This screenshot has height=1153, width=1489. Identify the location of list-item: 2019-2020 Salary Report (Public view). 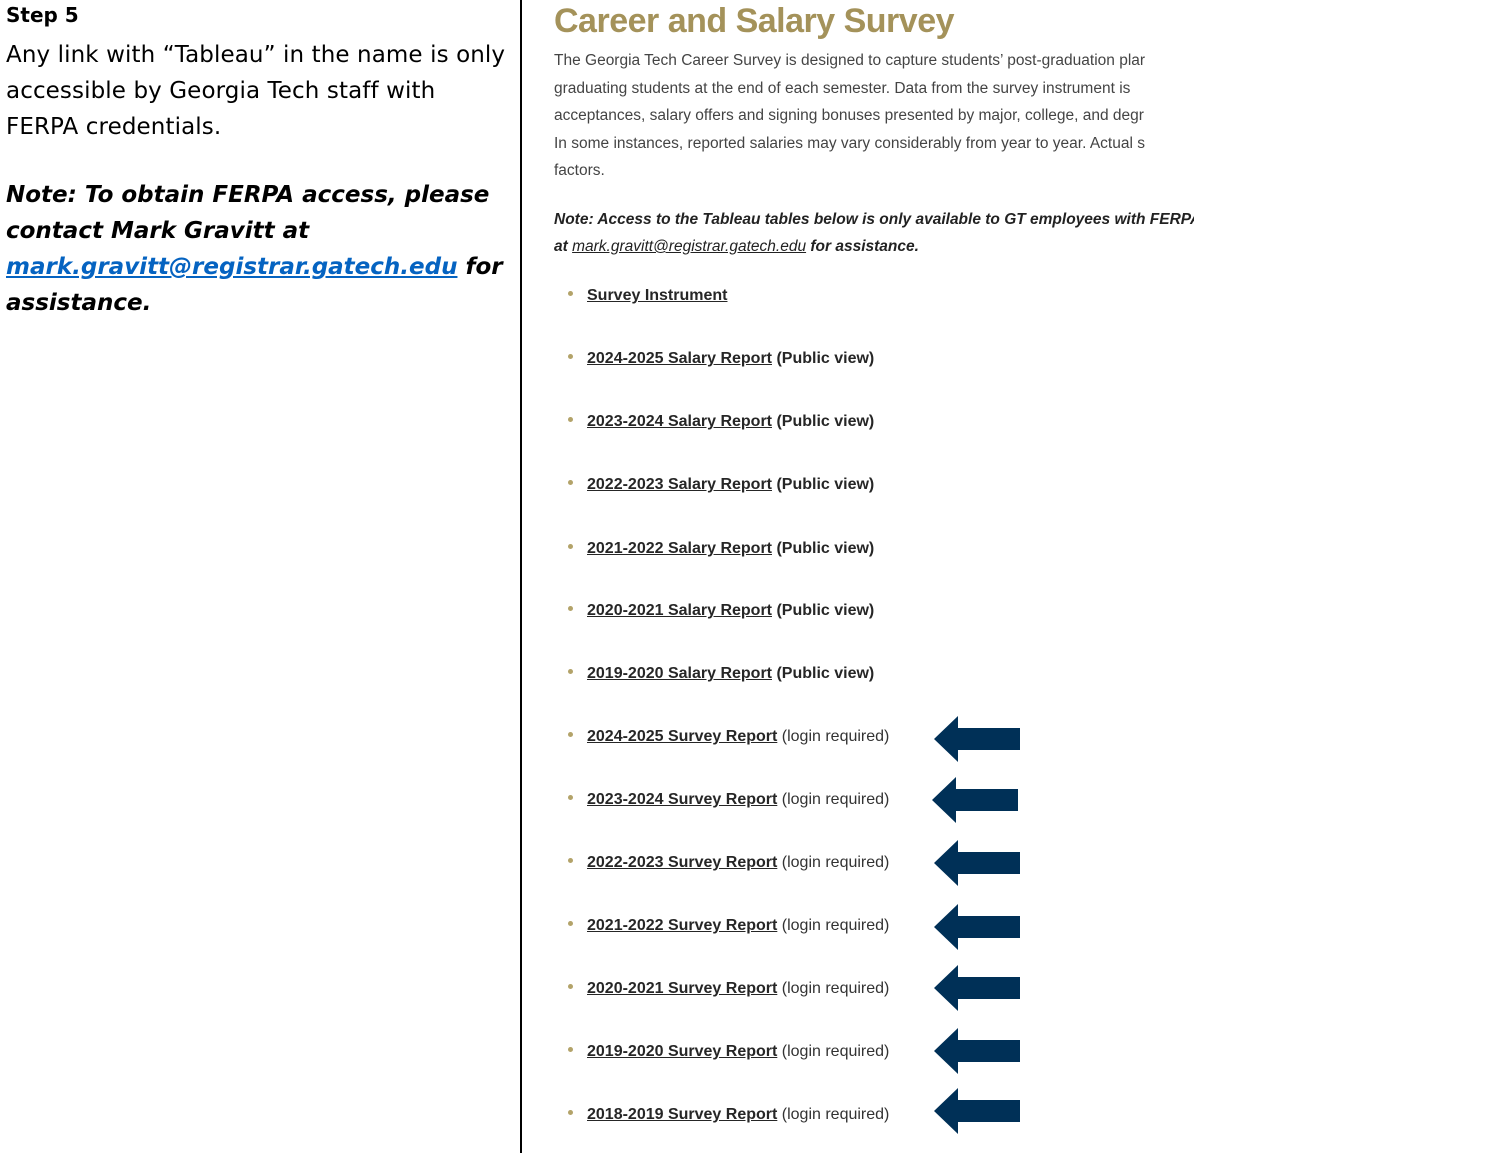
(721, 674).